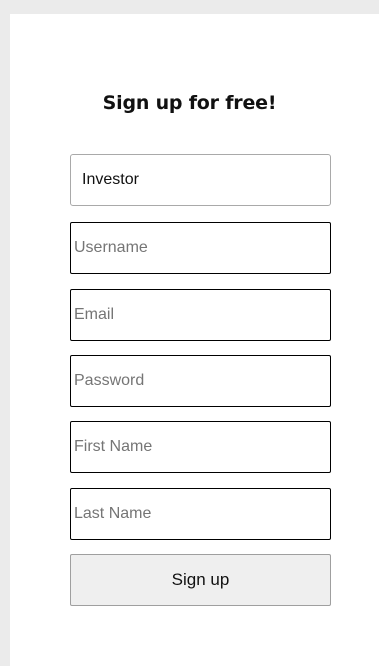  Describe the element at coordinates (189, 103) in the screenshot. I see `signup-title: Sign up for free!` at that location.